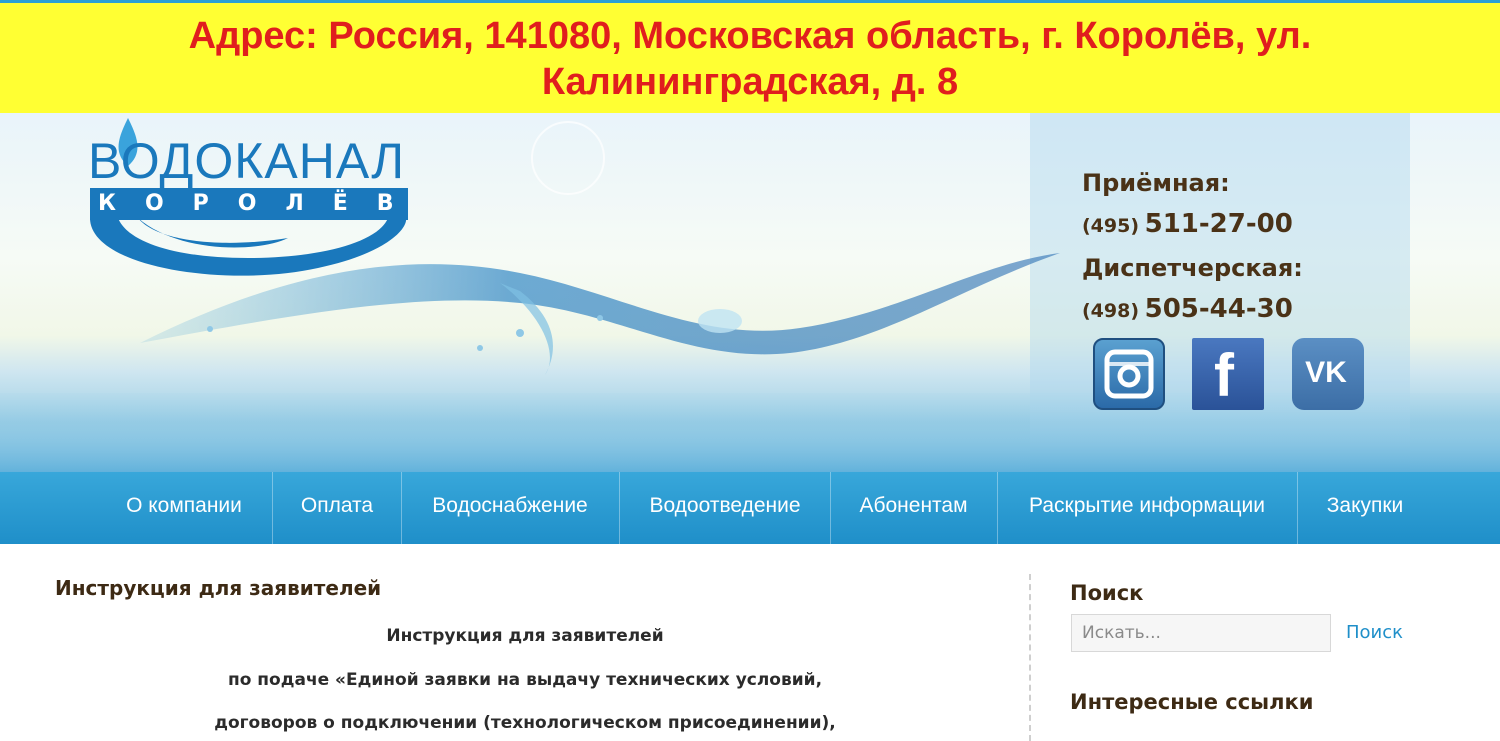  Describe the element at coordinates (1201, 633) in the screenshot. I see `search-input` at that location.